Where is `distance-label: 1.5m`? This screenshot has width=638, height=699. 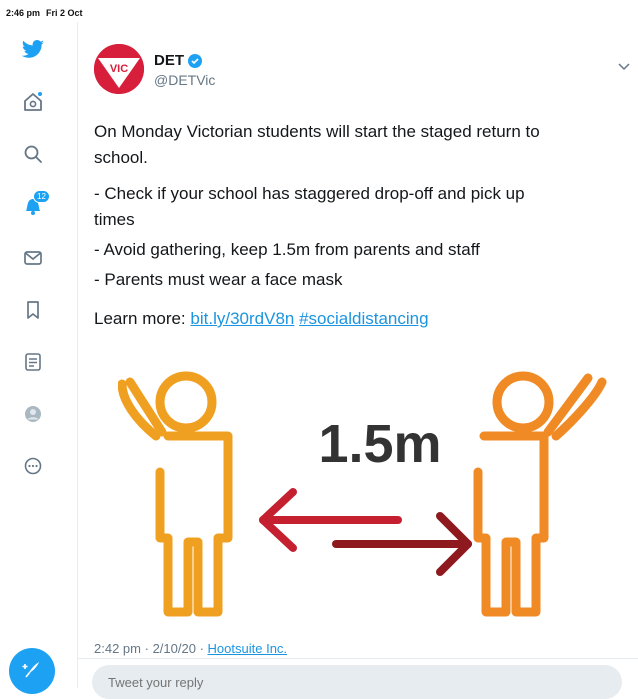 distance-label: 1.5m is located at coordinates (379, 444).